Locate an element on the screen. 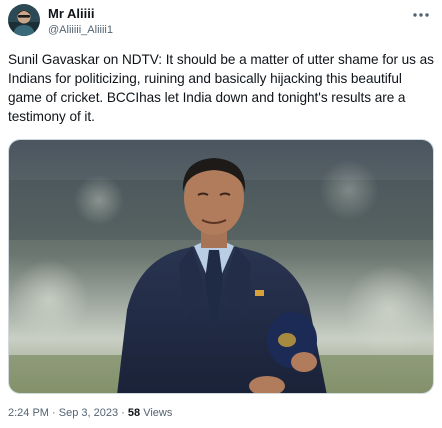 The width and height of the screenshot is (442, 428). user-meta: Mr Aliiii @Aliiiii_Aliiii1 is located at coordinates (80, 21).